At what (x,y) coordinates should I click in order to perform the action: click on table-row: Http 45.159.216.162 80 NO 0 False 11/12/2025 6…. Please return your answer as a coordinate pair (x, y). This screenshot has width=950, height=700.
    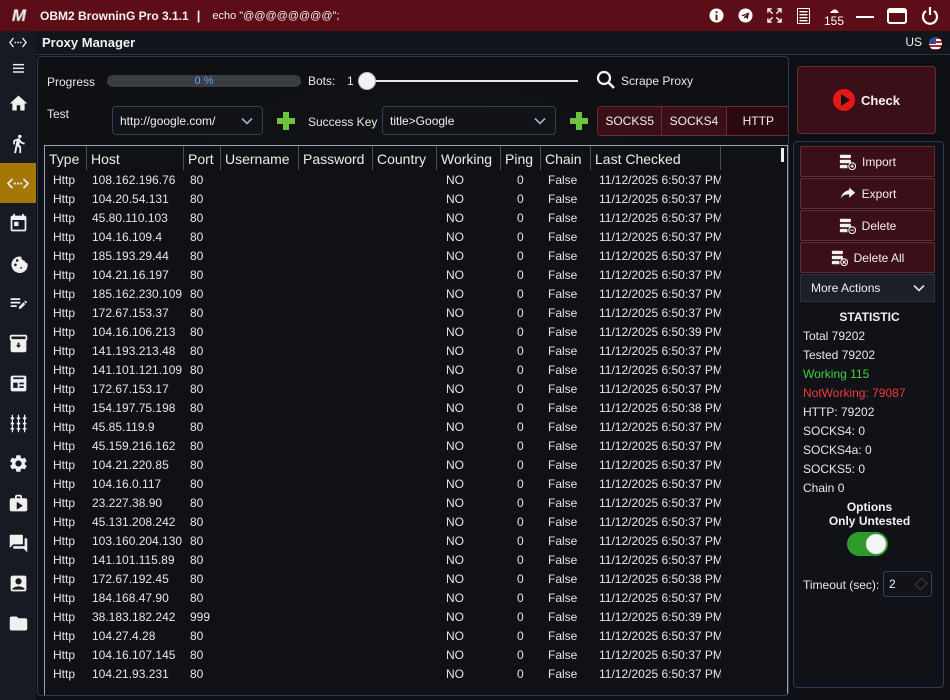
    Looking at the image, I should click on (412, 446).